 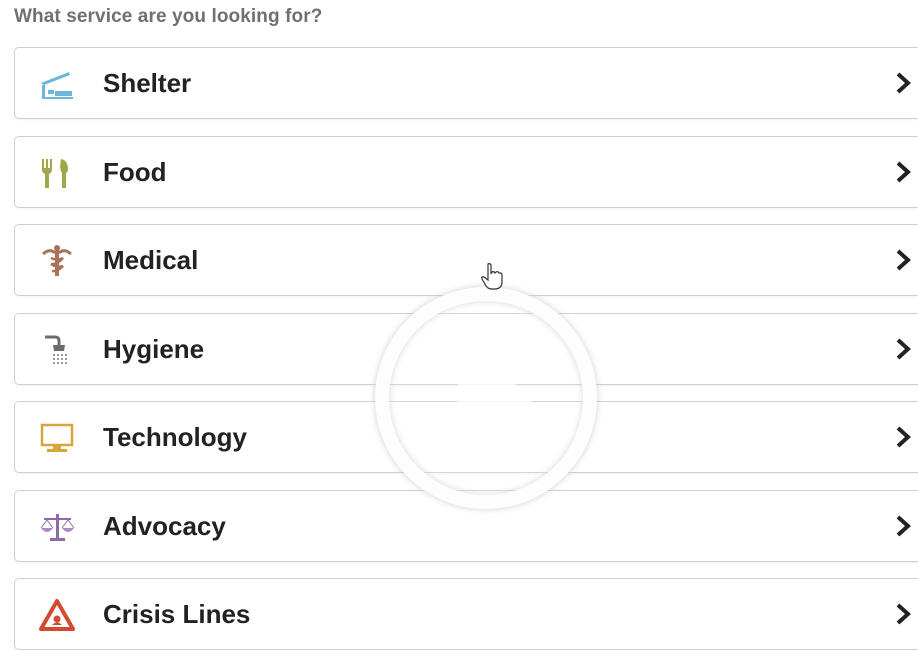 I want to click on service-label: Medical, so click(x=151, y=260).